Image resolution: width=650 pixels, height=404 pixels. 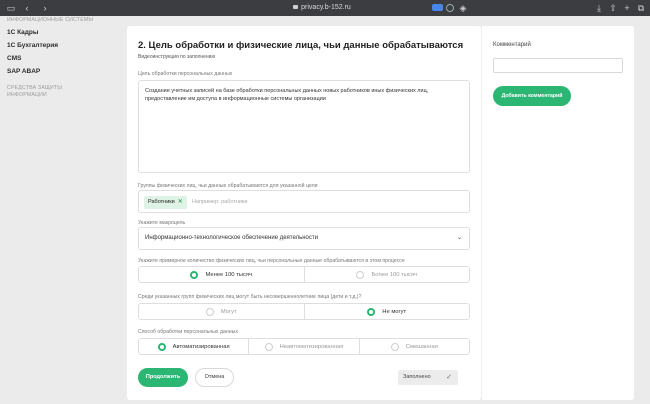 I want to click on minors-option-cannot: Не могут, so click(x=387, y=311).